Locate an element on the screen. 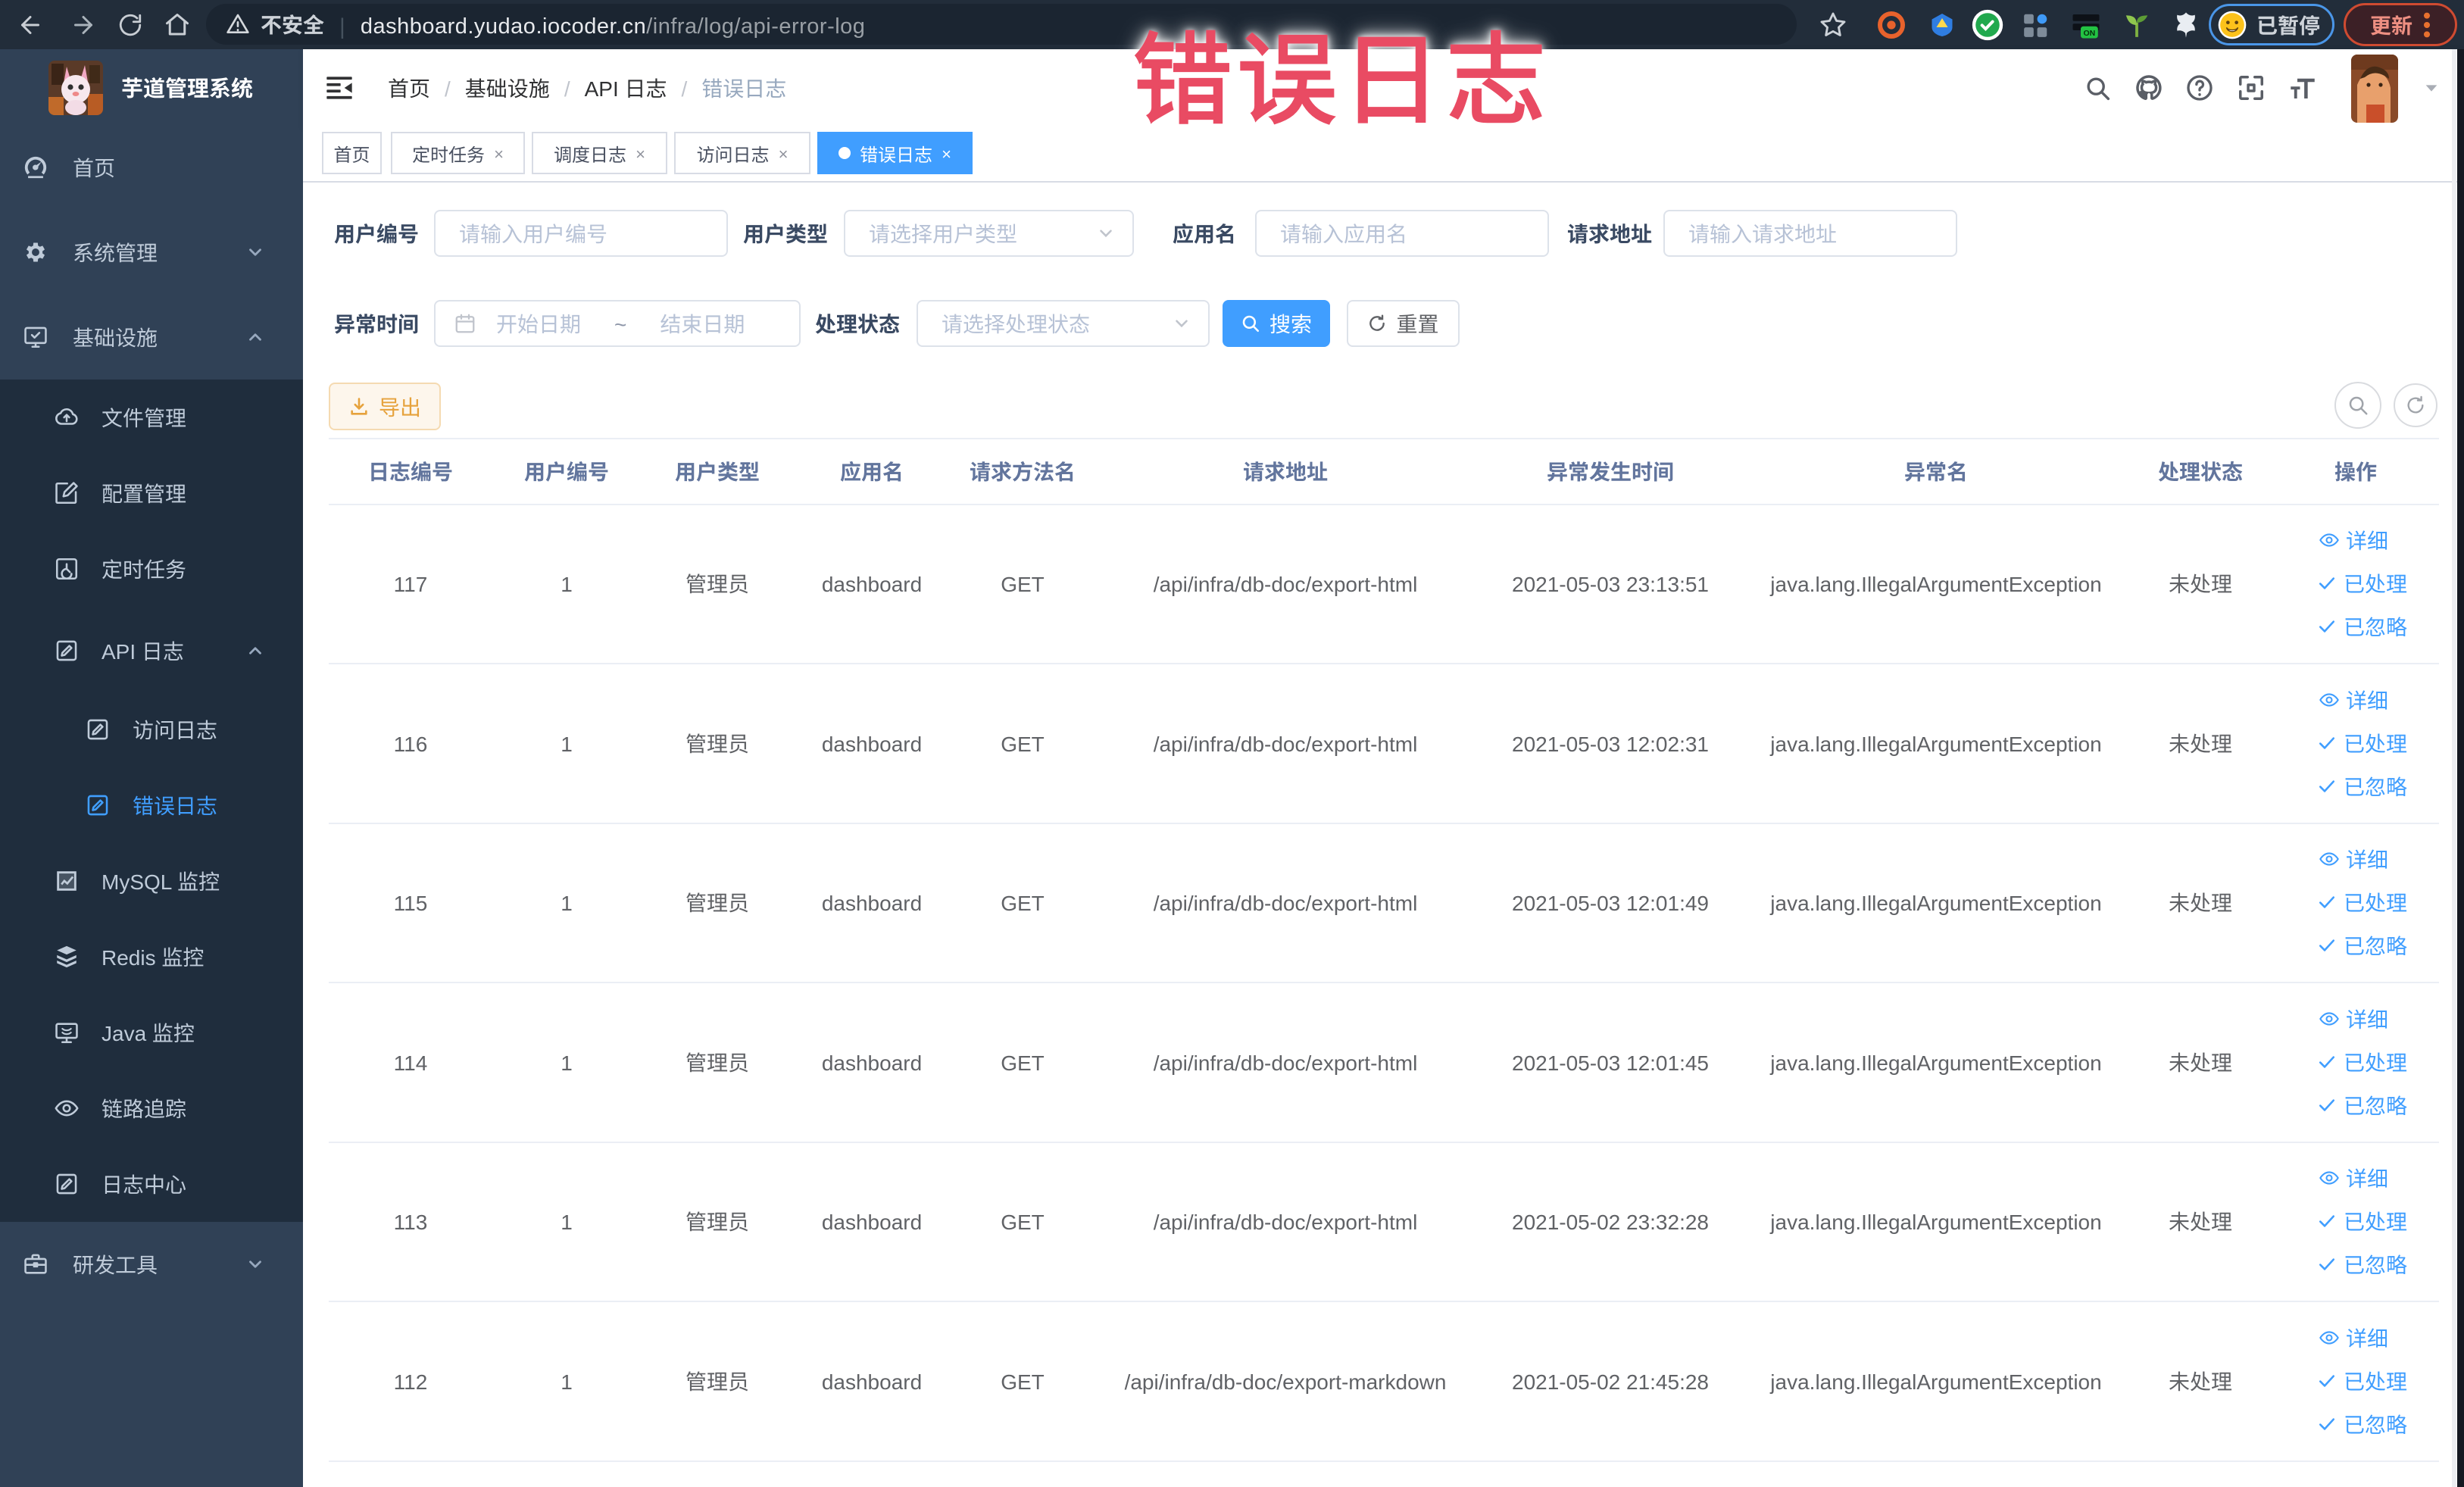  svg-text: ON is located at coordinates (2090, 33).